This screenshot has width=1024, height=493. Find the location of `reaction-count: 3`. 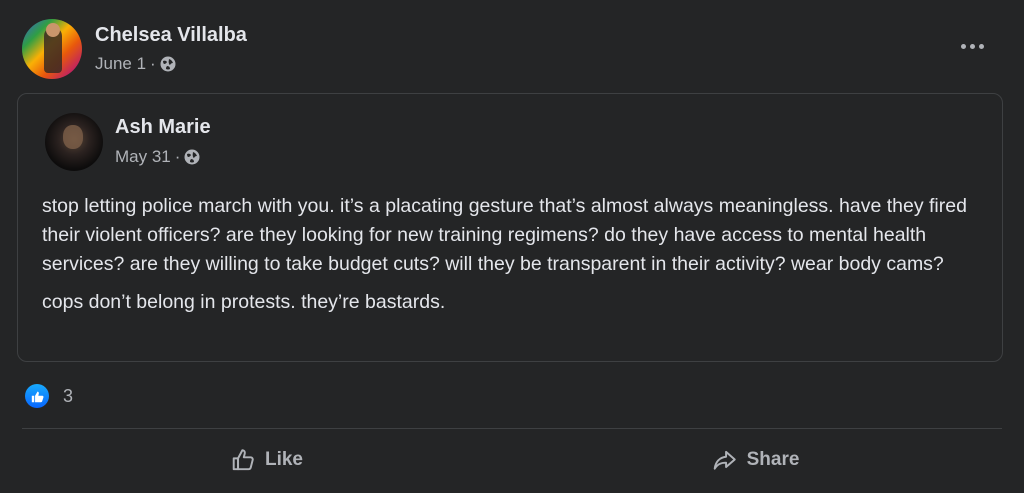

reaction-count: 3 is located at coordinates (68, 395).